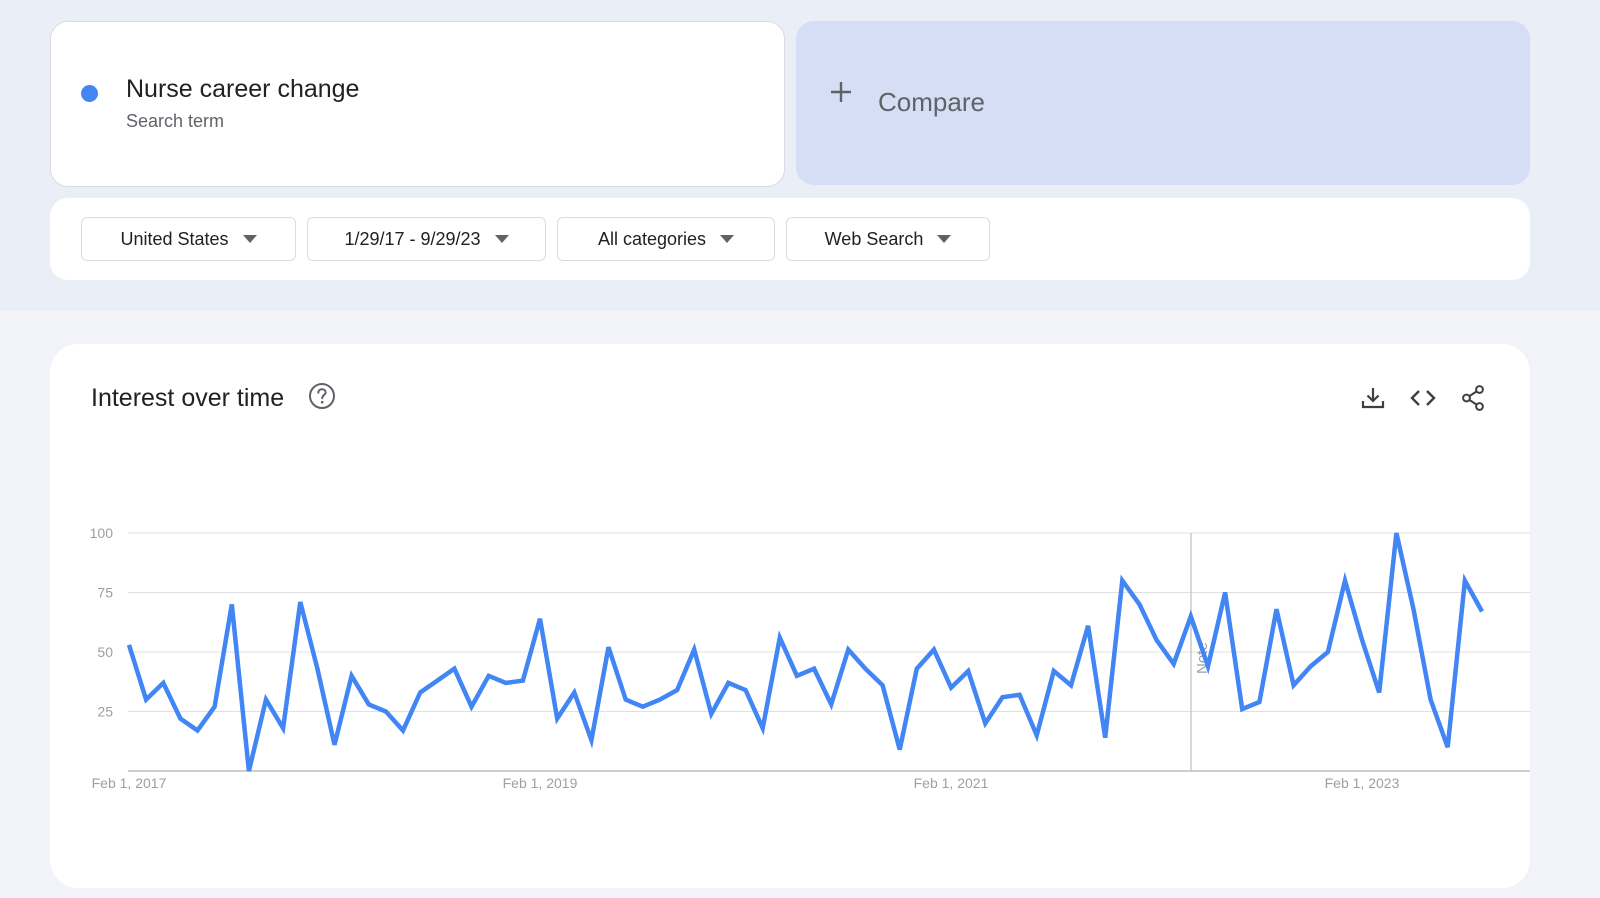 The width and height of the screenshot is (1600, 898). What do you see at coordinates (1163, 103) in the screenshot?
I see `compare-button: Compare` at bounding box center [1163, 103].